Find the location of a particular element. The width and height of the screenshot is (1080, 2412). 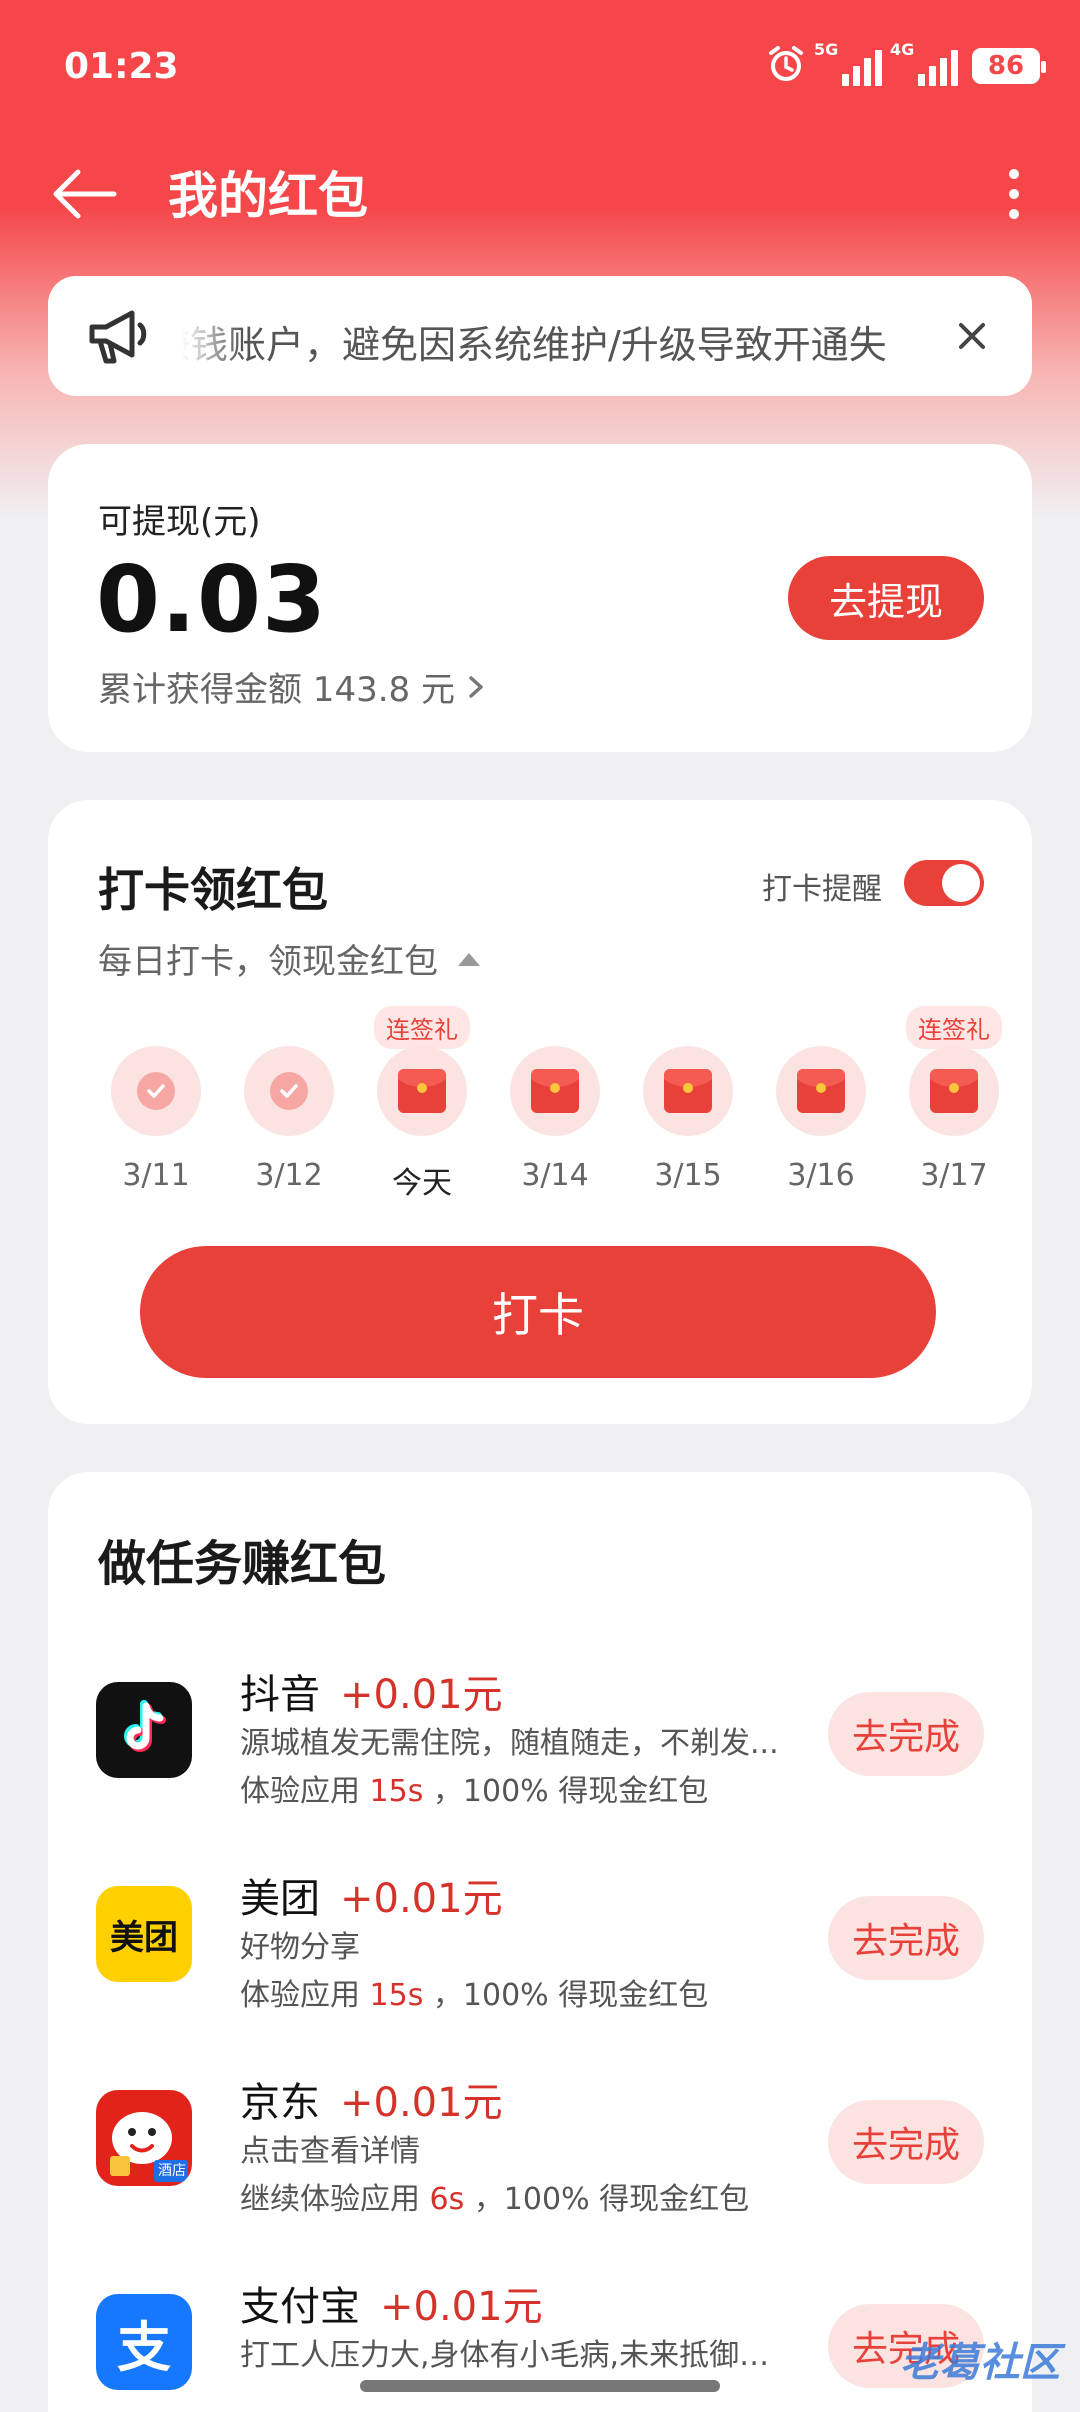

battery-icon: 86 is located at coordinates (1009, 66).